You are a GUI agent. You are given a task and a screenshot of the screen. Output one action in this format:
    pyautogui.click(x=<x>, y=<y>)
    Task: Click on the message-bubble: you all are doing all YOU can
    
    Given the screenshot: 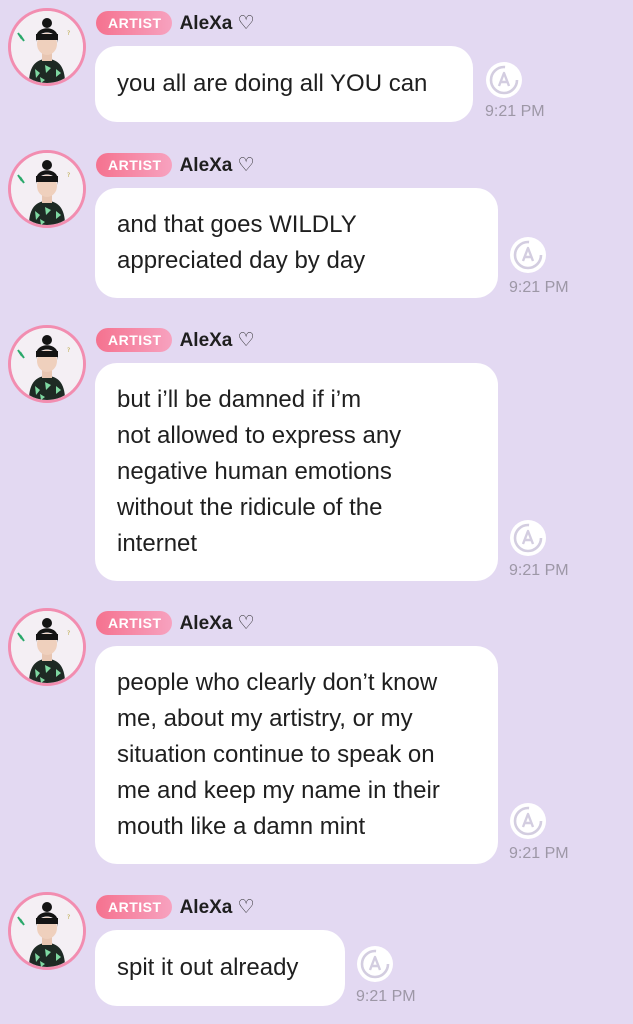 What is the action you would take?
    pyautogui.click(x=284, y=84)
    